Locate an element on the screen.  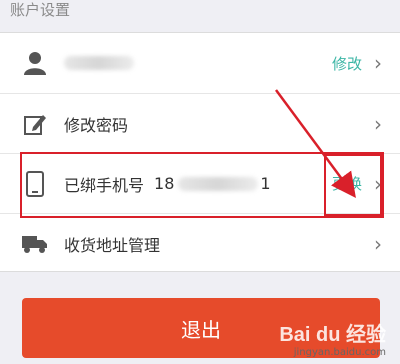
watermark-brand: Bai du 经验 is located at coordinates (332, 335).